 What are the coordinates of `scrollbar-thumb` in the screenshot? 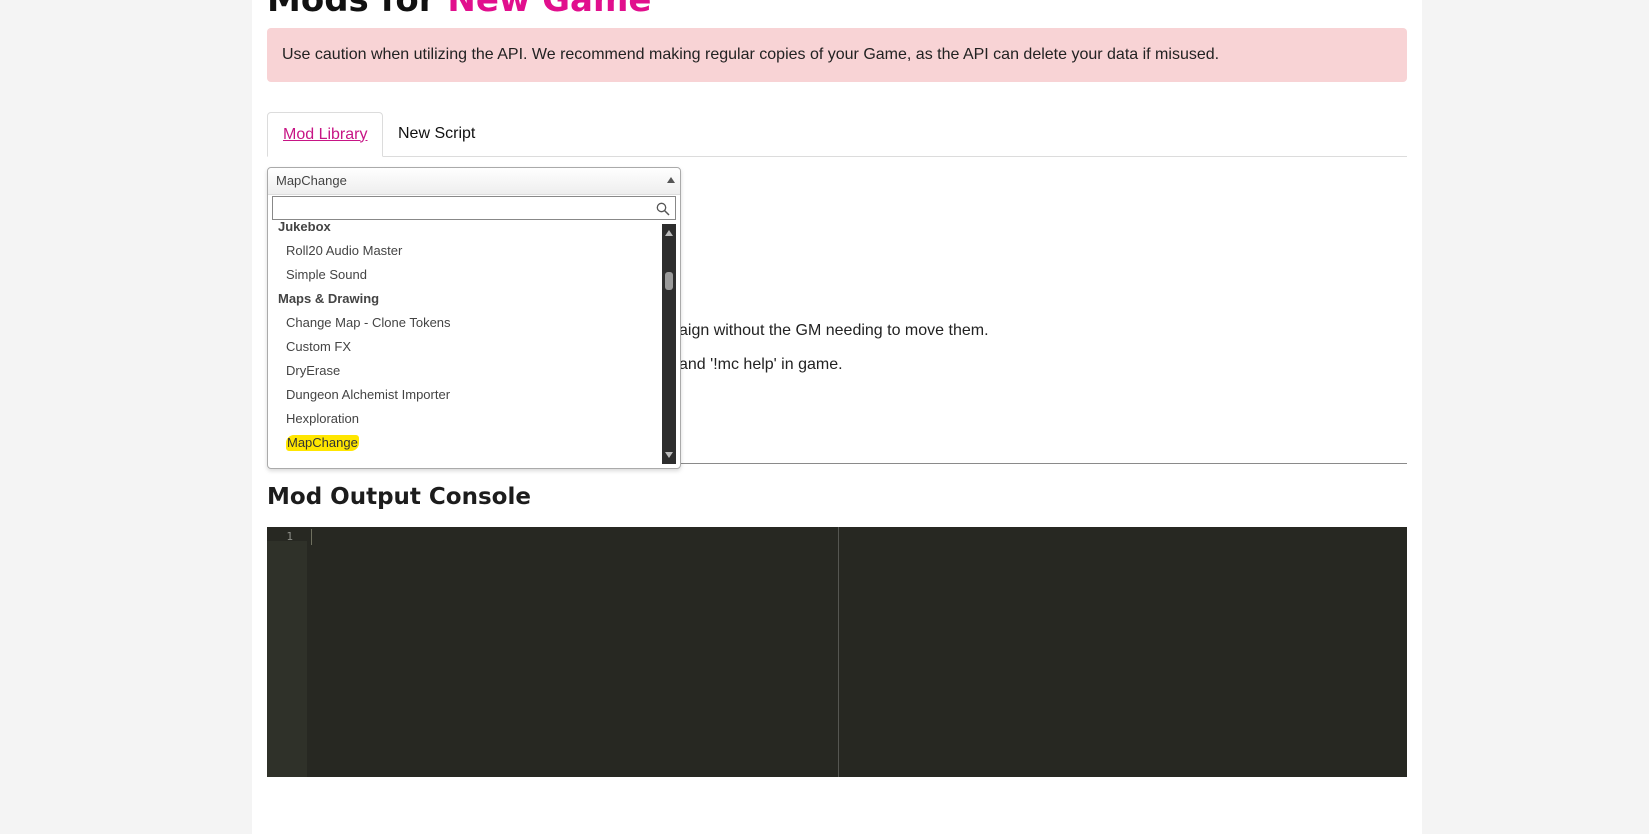 It's located at (669, 281).